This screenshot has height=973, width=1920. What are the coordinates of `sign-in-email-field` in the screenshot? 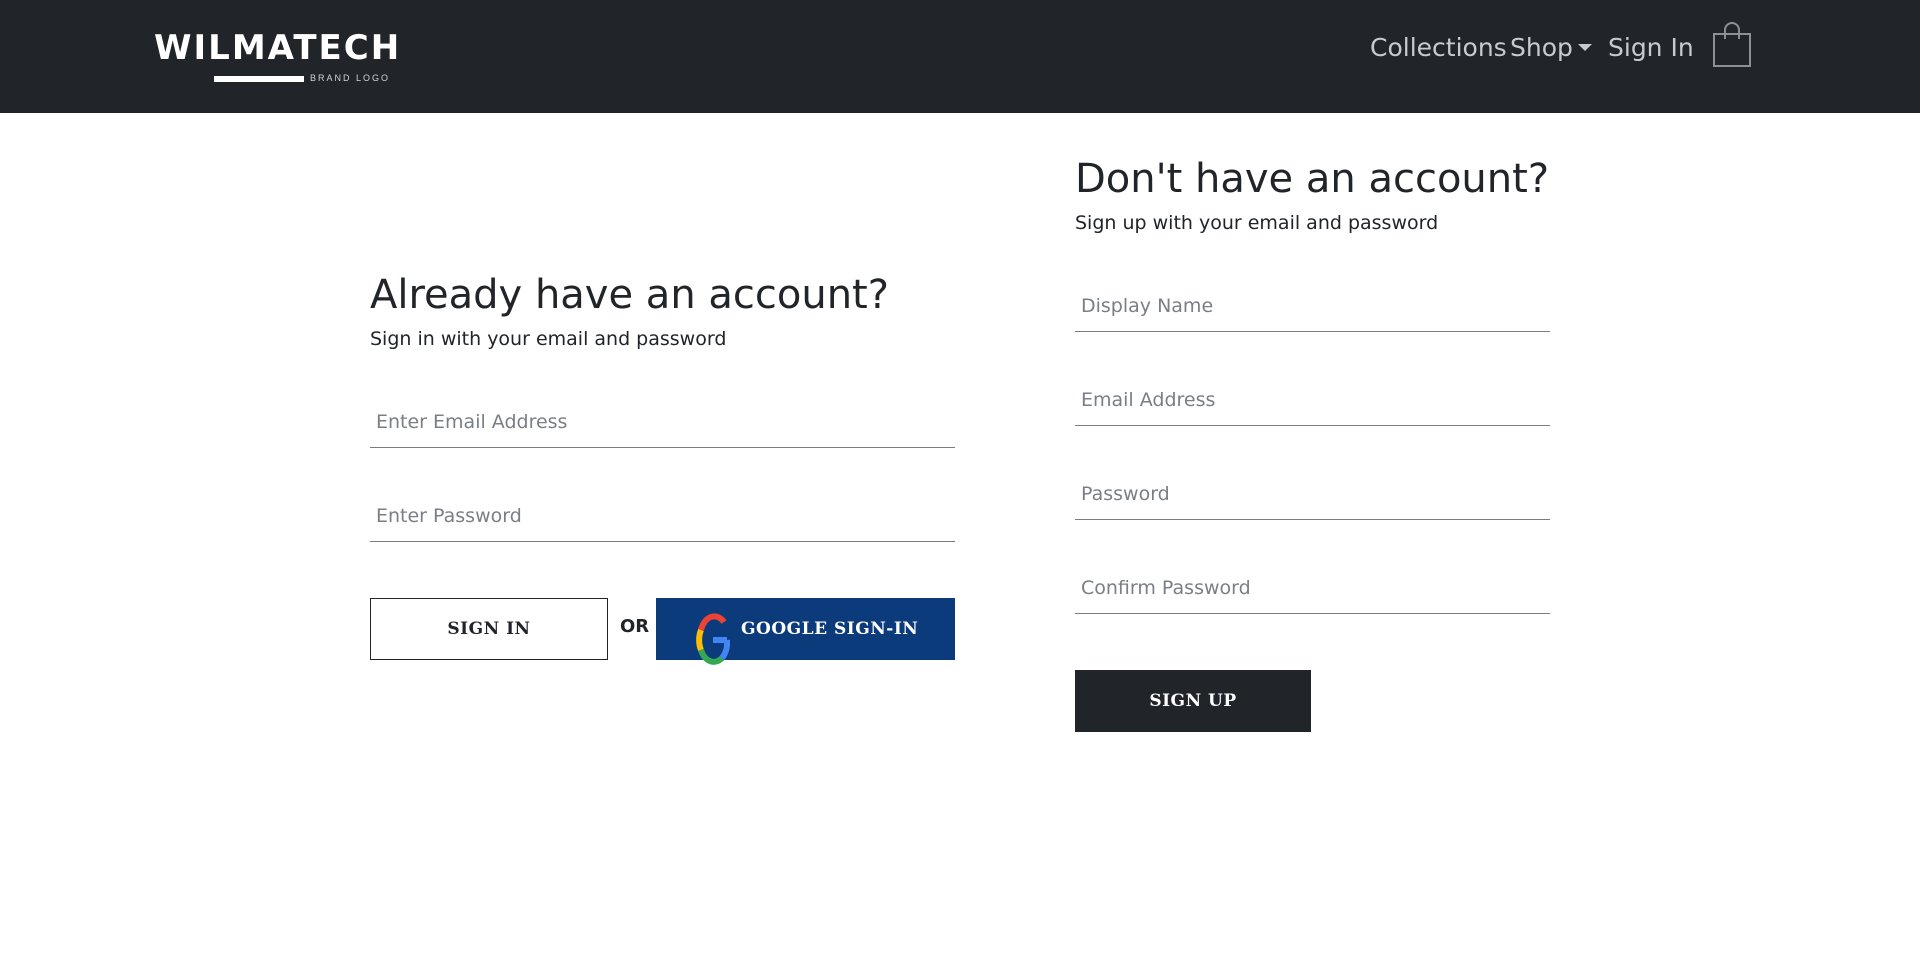 It's located at (662, 423).